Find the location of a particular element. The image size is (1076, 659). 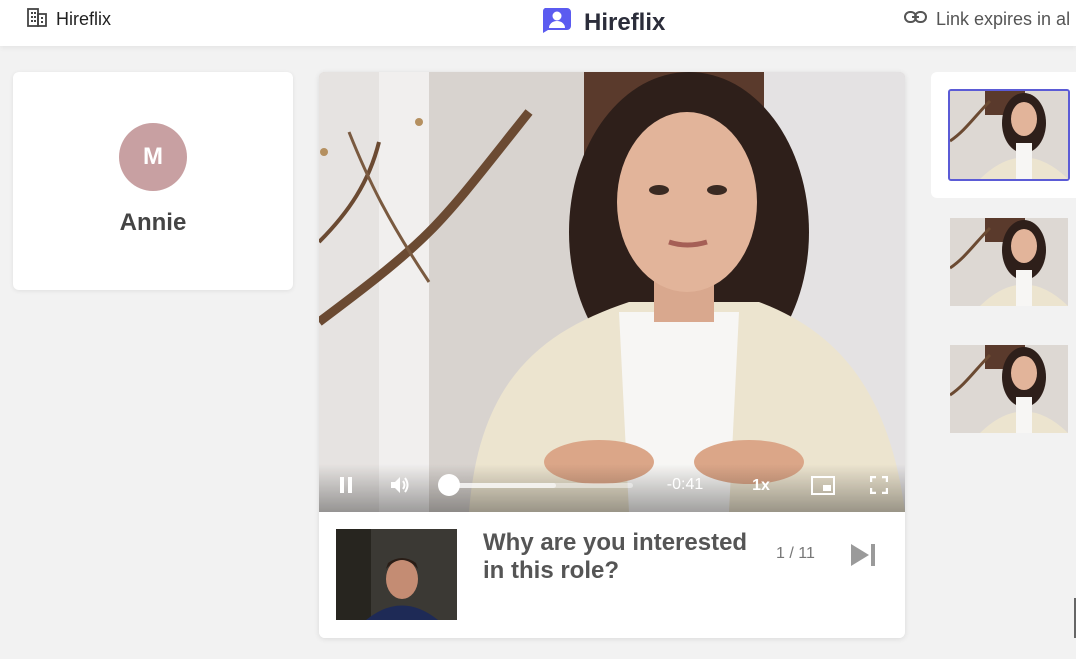

interviewer-image is located at coordinates (396, 574).